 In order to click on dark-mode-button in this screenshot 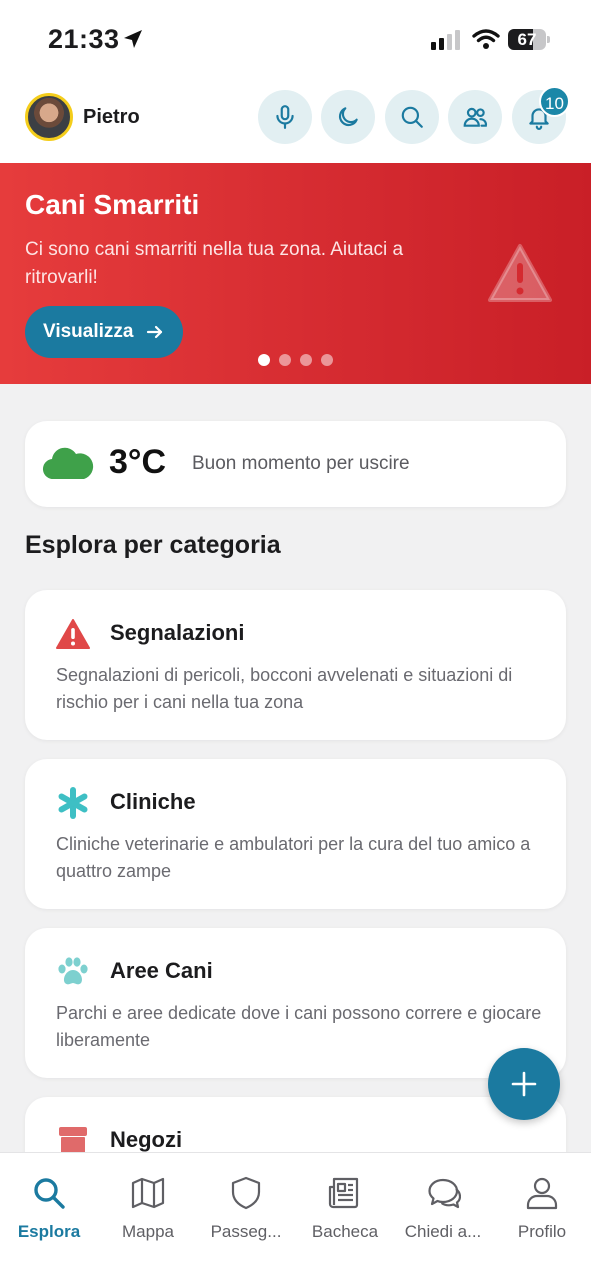, I will do `click(348, 117)`.